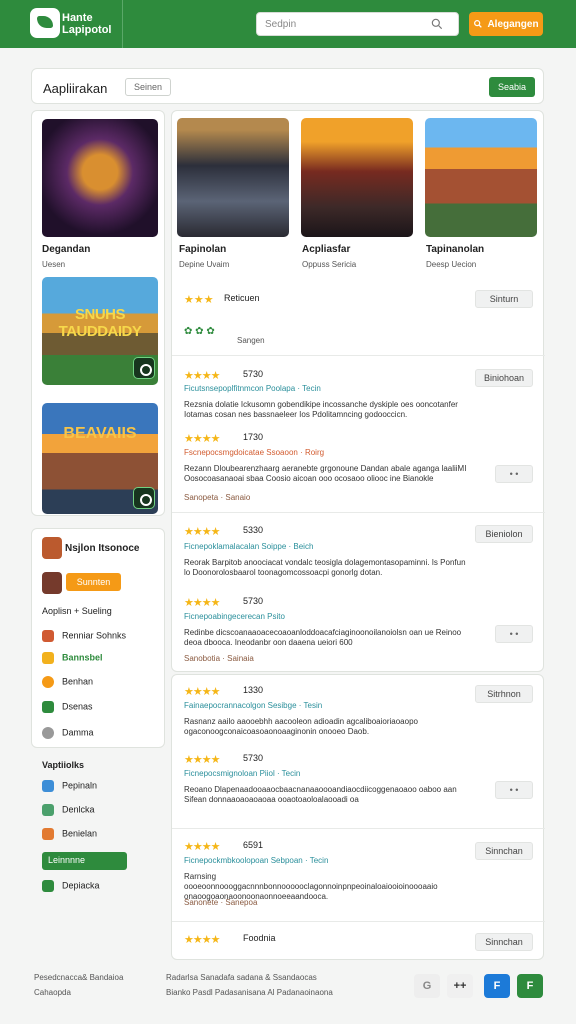 The image size is (576, 1024). Describe the element at coordinates (79, 977) in the screenshot. I see `footer-text: Pesedcnacca& Bandaioa` at that location.